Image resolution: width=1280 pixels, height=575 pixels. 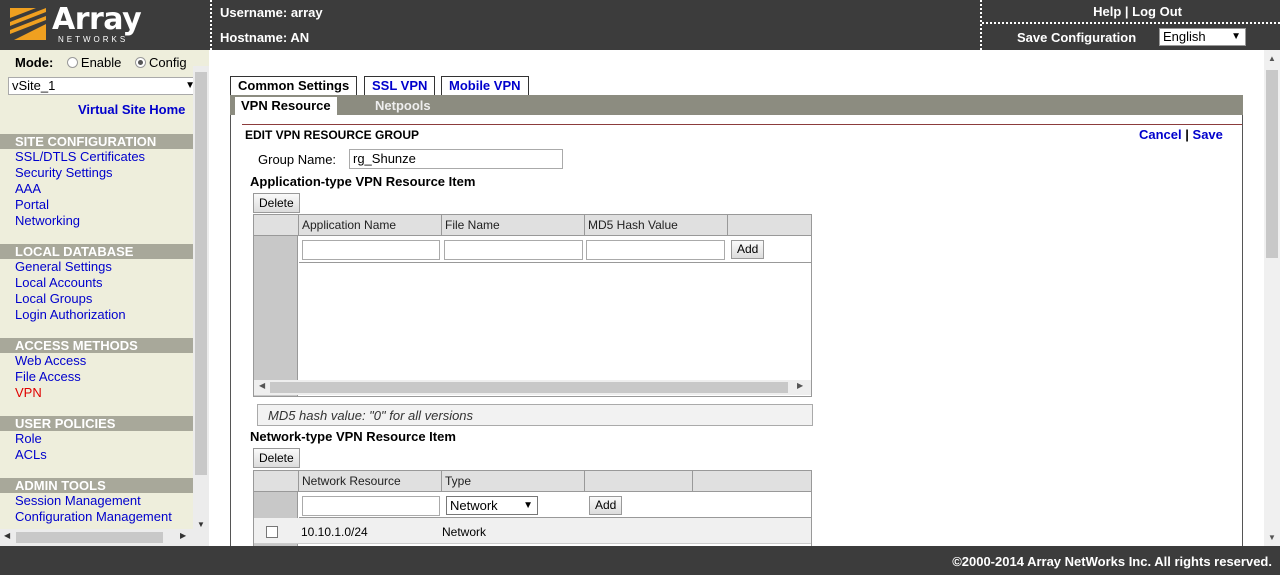 I want to click on edit-actions: Cancel | Save, so click(x=1181, y=134).